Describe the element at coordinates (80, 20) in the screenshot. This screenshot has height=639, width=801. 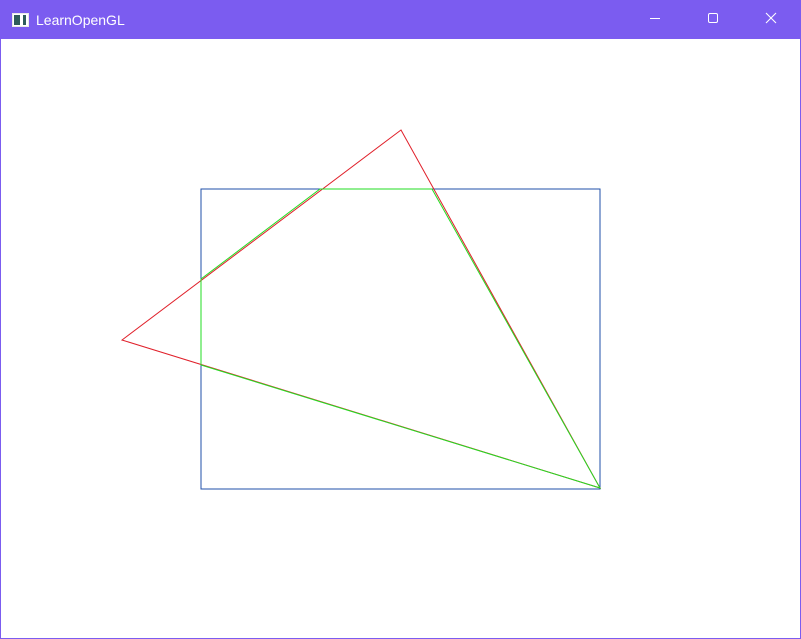
I see `window-title: LearnOpenGL` at that location.